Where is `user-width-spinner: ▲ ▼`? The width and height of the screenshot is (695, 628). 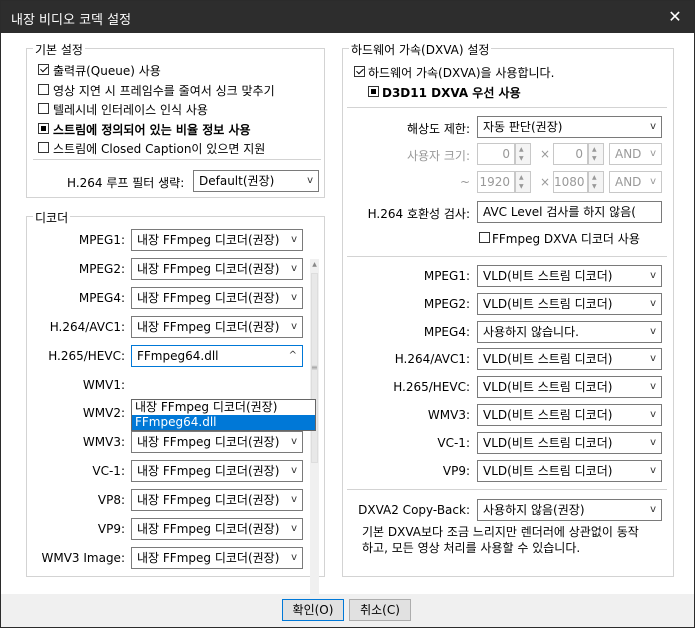 user-width-spinner: ▲ ▼ is located at coordinates (523, 154).